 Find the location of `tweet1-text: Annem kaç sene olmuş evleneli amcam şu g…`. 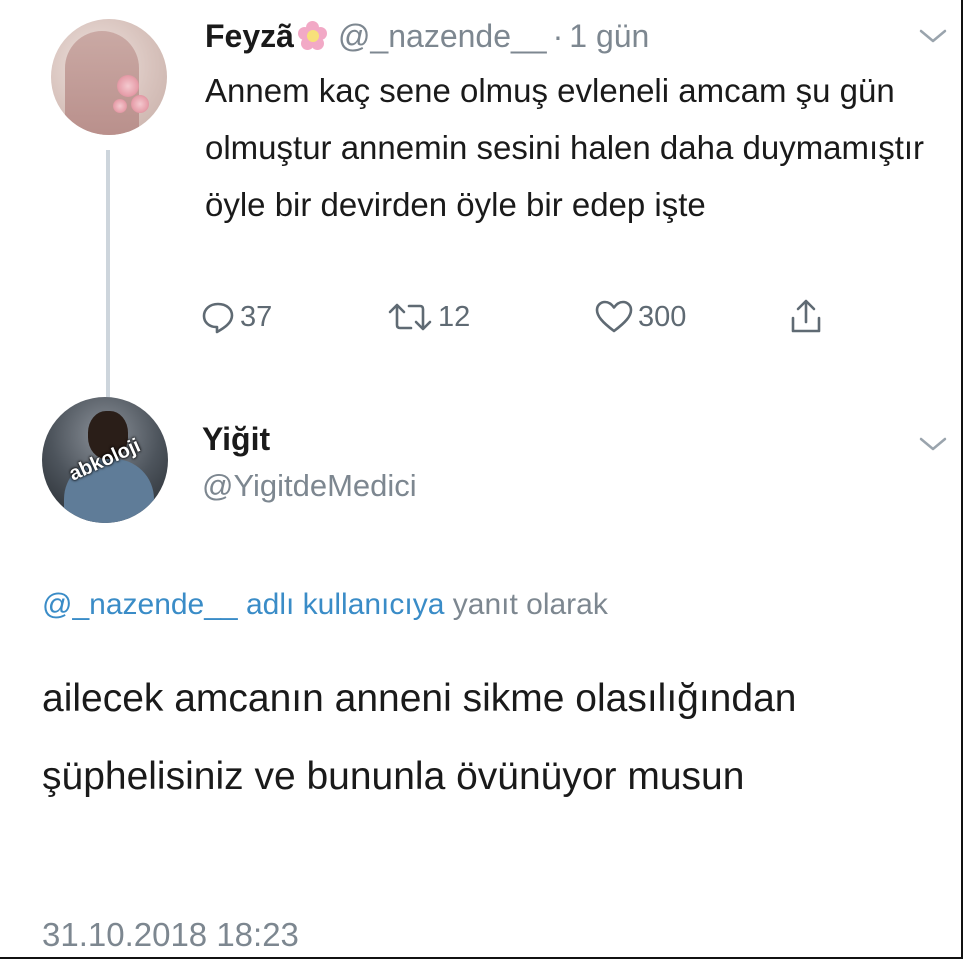

tweet1-text: Annem kaç sene olmuş evleneli amcam şu g… is located at coordinates (565, 147).